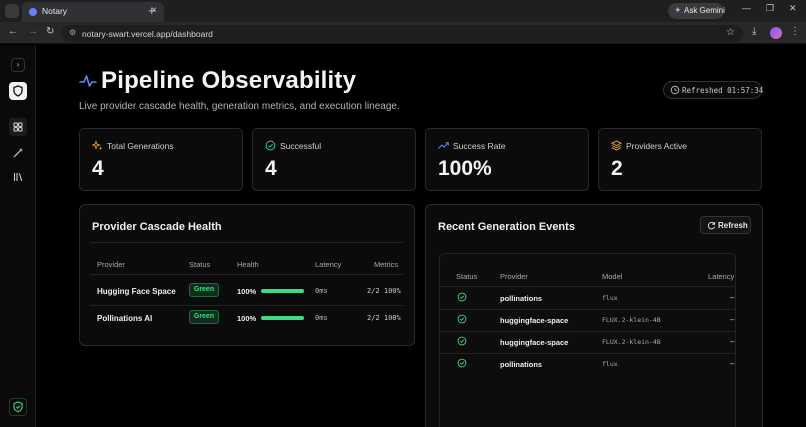 Image resolution: width=806 pixels, height=427 pixels. Describe the element at coordinates (386, 264) in the screenshot. I see `column-header-metrics: Metrics` at that location.